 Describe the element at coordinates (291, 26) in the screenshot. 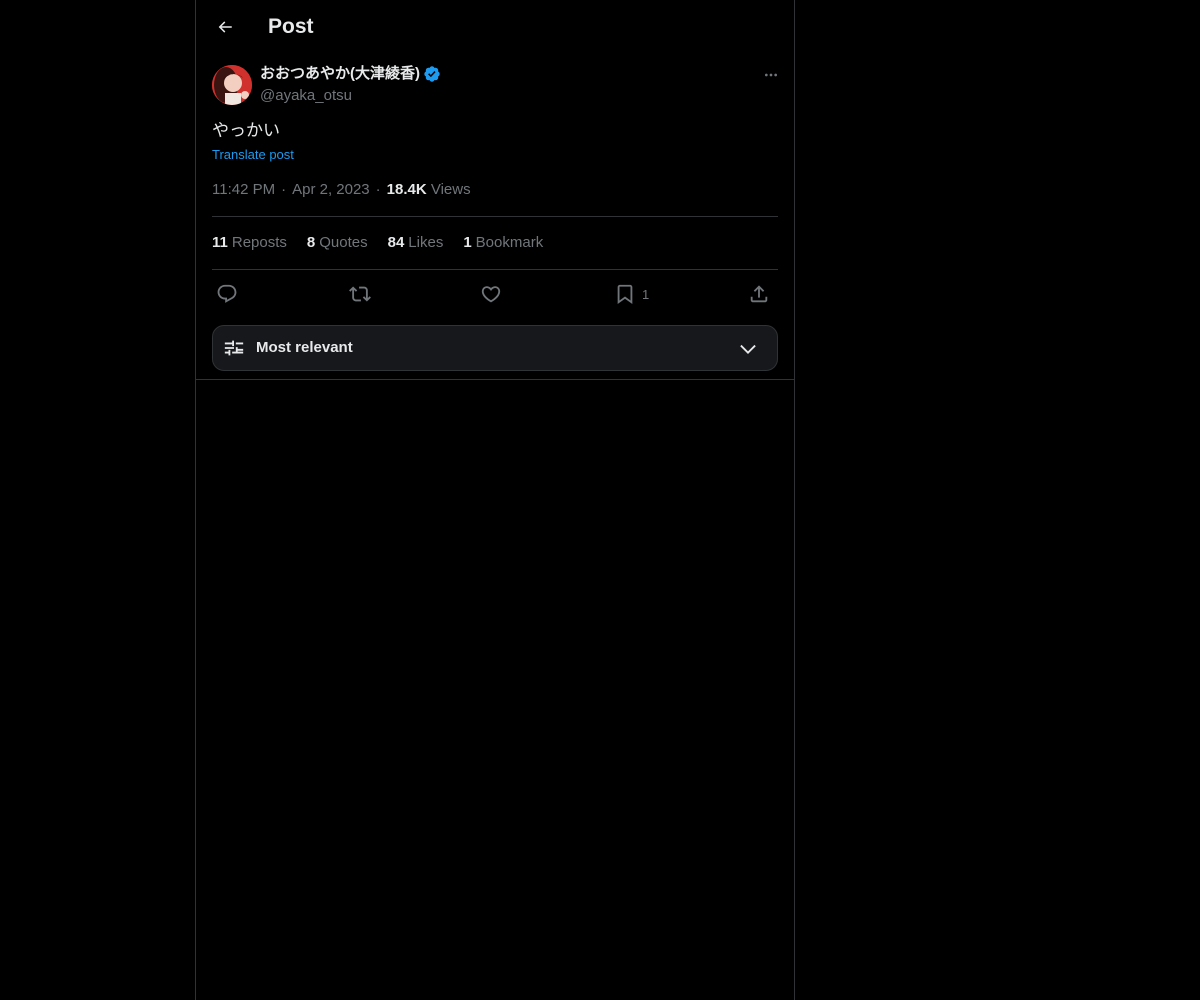

I see `page-title: Post` at that location.